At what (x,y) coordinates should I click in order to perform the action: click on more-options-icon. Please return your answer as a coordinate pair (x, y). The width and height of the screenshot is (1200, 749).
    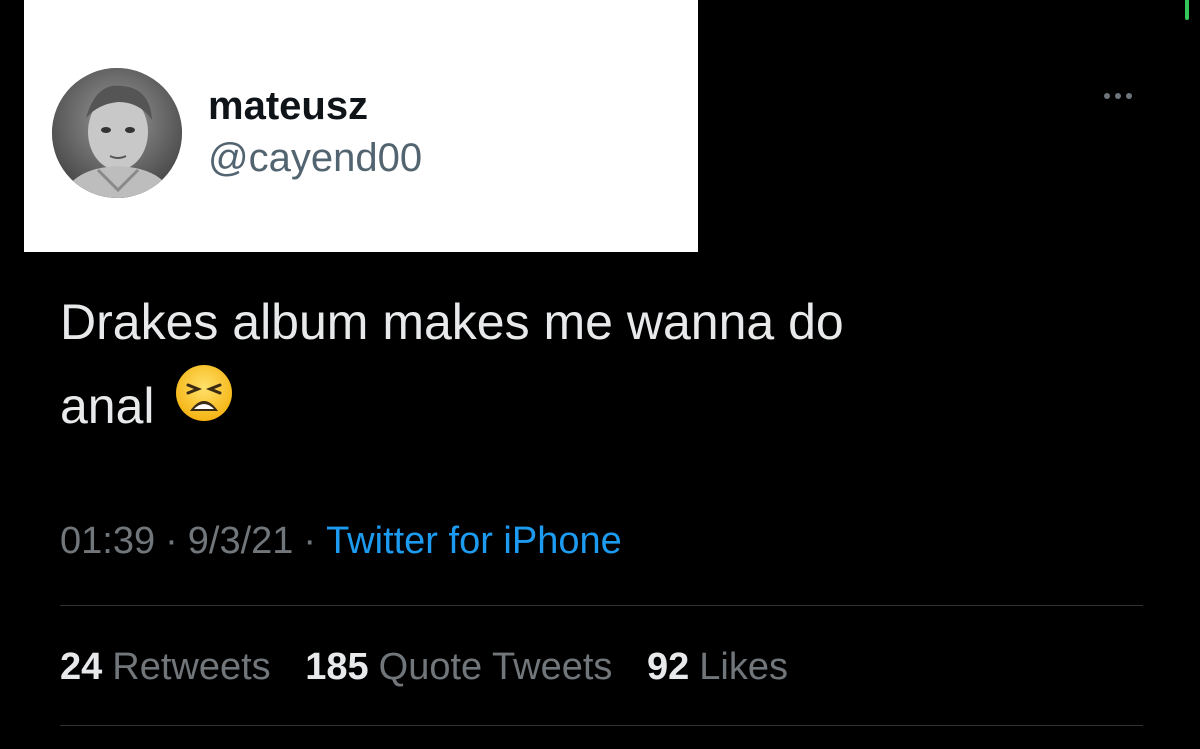
    Looking at the image, I should click on (1107, 96).